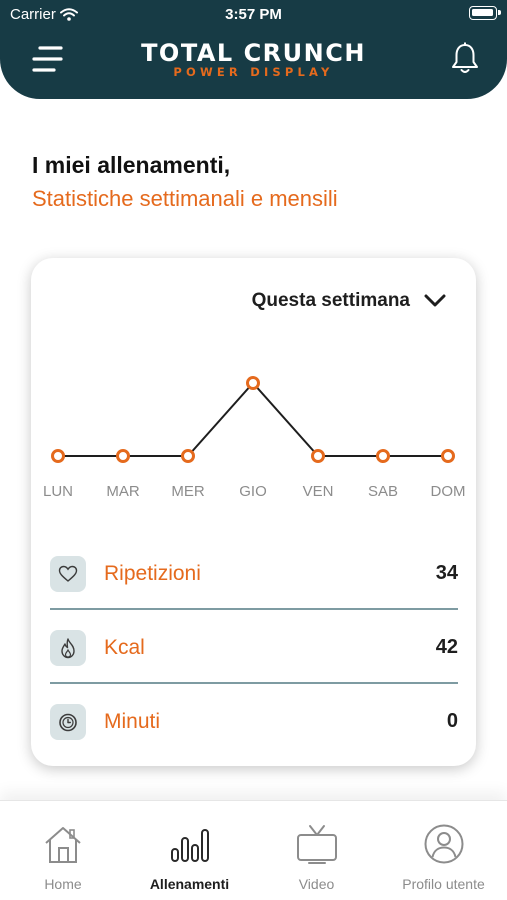  What do you see at coordinates (58, 456) in the screenshot?
I see `data-point-lun` at bounding box center [58, 456].